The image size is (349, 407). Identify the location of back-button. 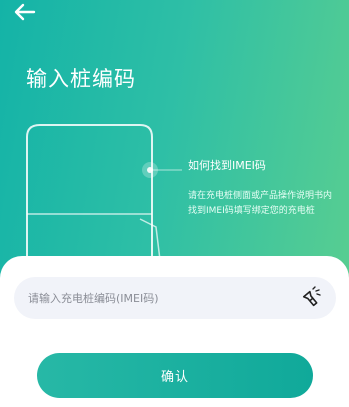
(25, 13).